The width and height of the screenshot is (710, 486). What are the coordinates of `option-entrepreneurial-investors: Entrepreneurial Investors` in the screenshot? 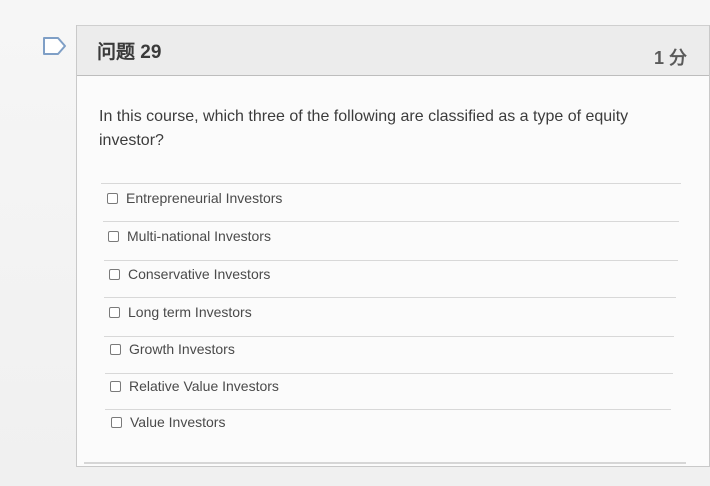 It's located at (194, 198).